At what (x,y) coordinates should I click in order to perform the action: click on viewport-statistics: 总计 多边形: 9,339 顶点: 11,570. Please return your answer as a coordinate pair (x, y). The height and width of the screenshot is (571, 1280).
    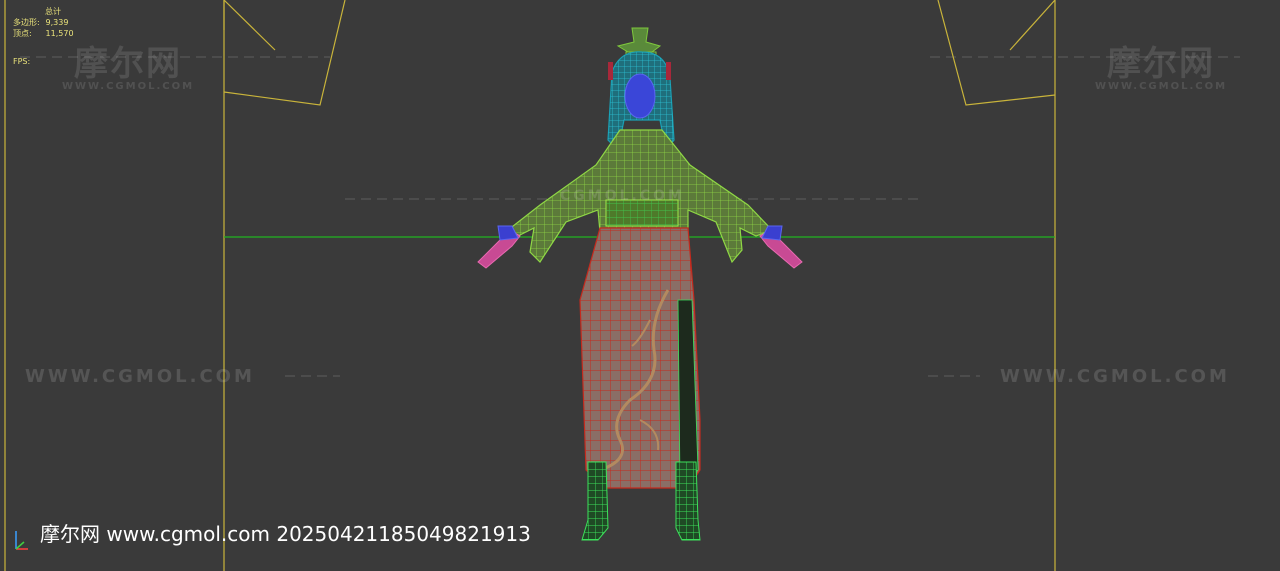
    Looking at the image, I should click on (43, 22).